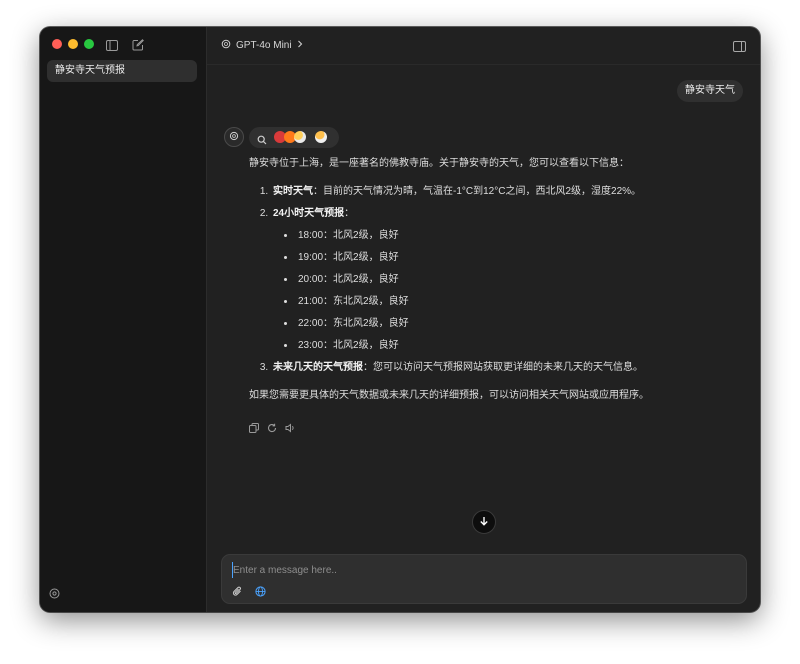  What do you see at coordinates (122, 71) in the screenshot?
I see `conversation-item: 静安寺天气预报` at bounding box center [122, 71].